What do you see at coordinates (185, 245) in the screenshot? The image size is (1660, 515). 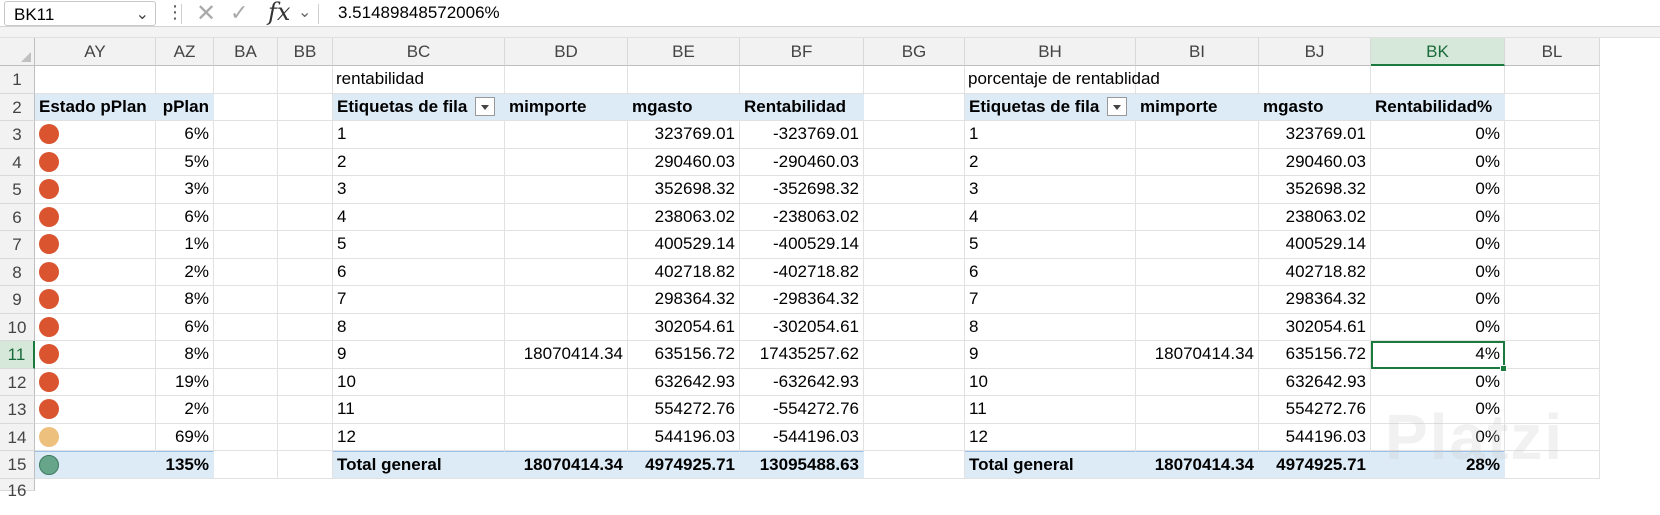 I see `pplan-value: 1%` at bounding box center [185, 245].